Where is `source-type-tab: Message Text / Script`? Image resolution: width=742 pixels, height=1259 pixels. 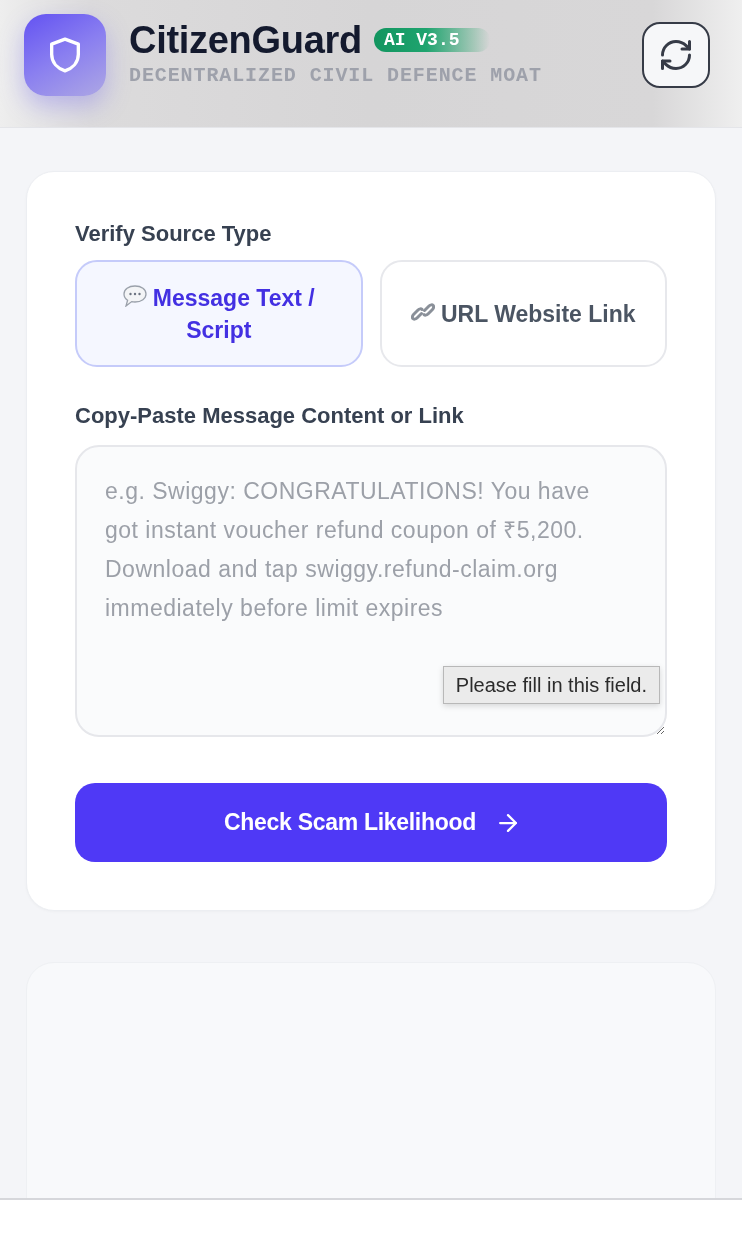 source-type-tab: Message Text / Script is located at coordinates (219, 313).